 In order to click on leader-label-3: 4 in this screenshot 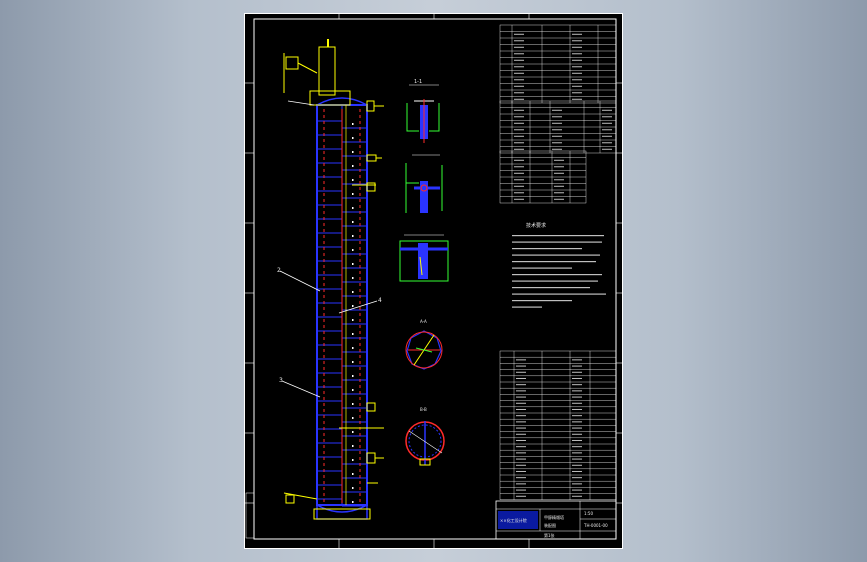, I will do `click(380, 300)`.